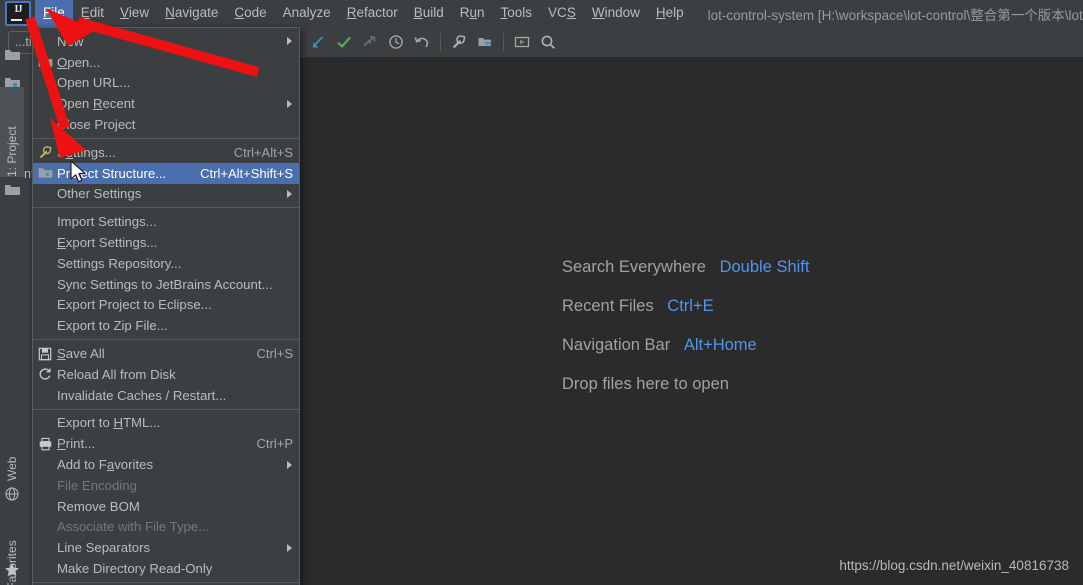 The width and height of the screenshot is (1083, 585). I want to click on history-icon, so click(396, 42).